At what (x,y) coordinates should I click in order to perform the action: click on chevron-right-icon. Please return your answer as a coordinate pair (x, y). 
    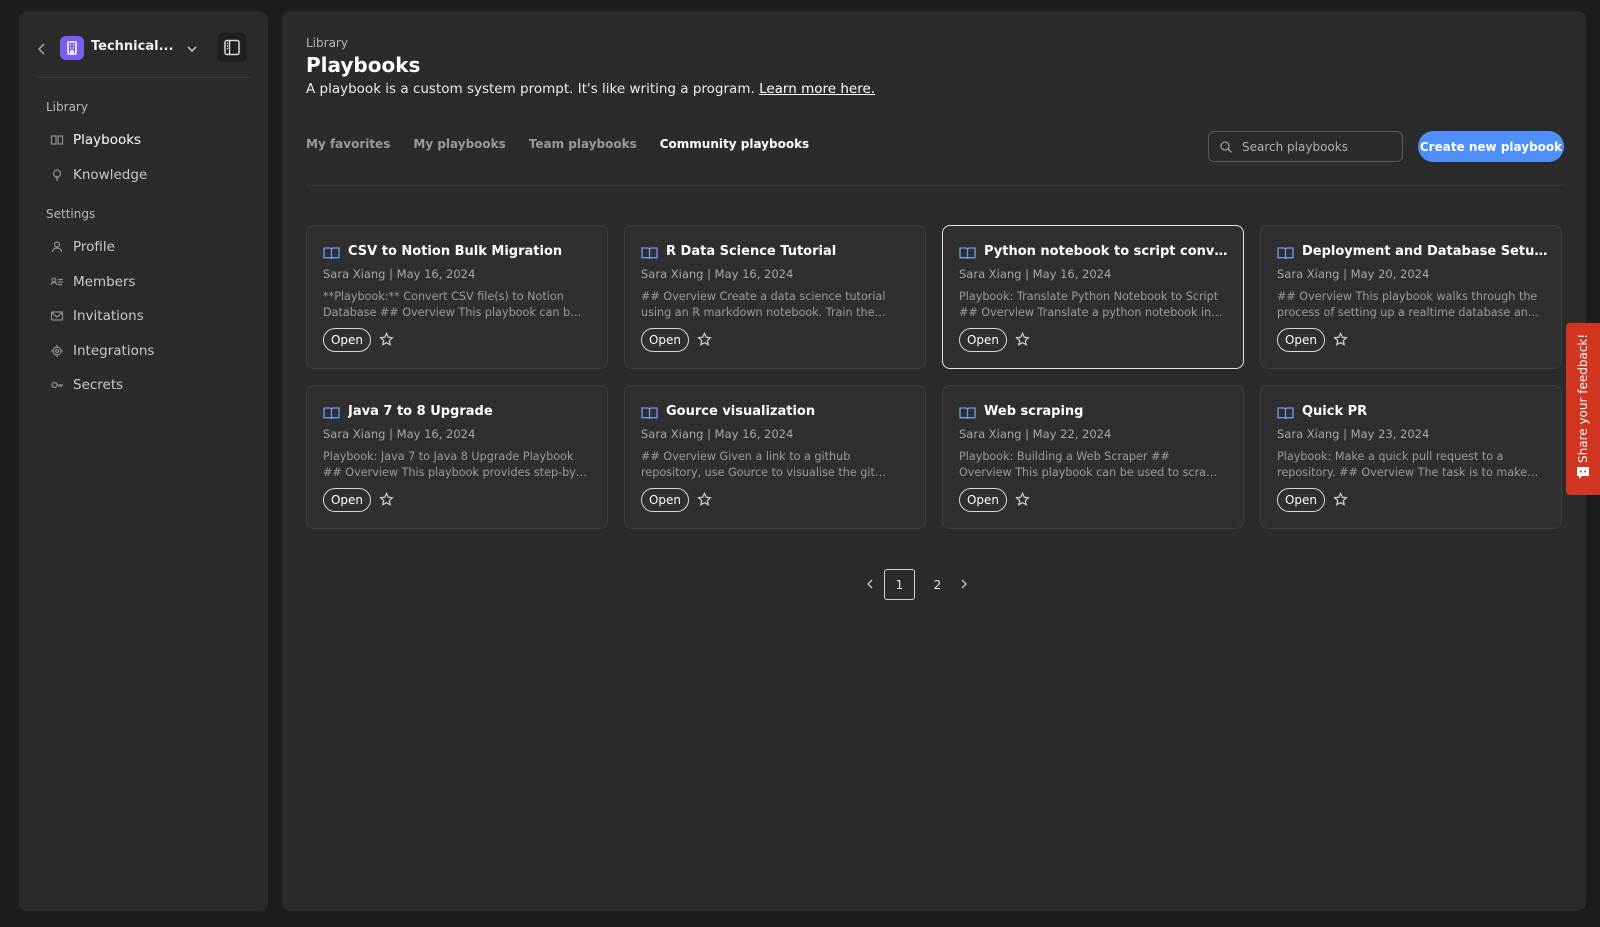
    Looking at the image, I should click on (964, 584).